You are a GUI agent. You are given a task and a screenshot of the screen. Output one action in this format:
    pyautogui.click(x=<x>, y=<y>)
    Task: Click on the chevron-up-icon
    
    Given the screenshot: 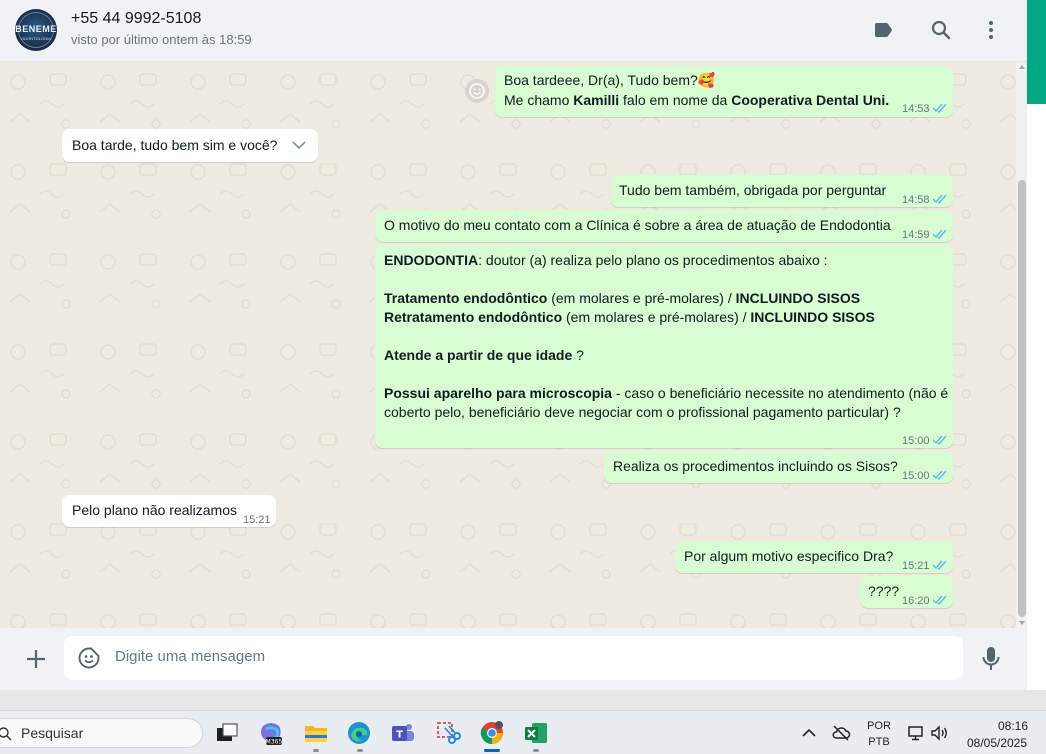 What is the action you would take?
    pyautogui.click(x=809, y=733)
    